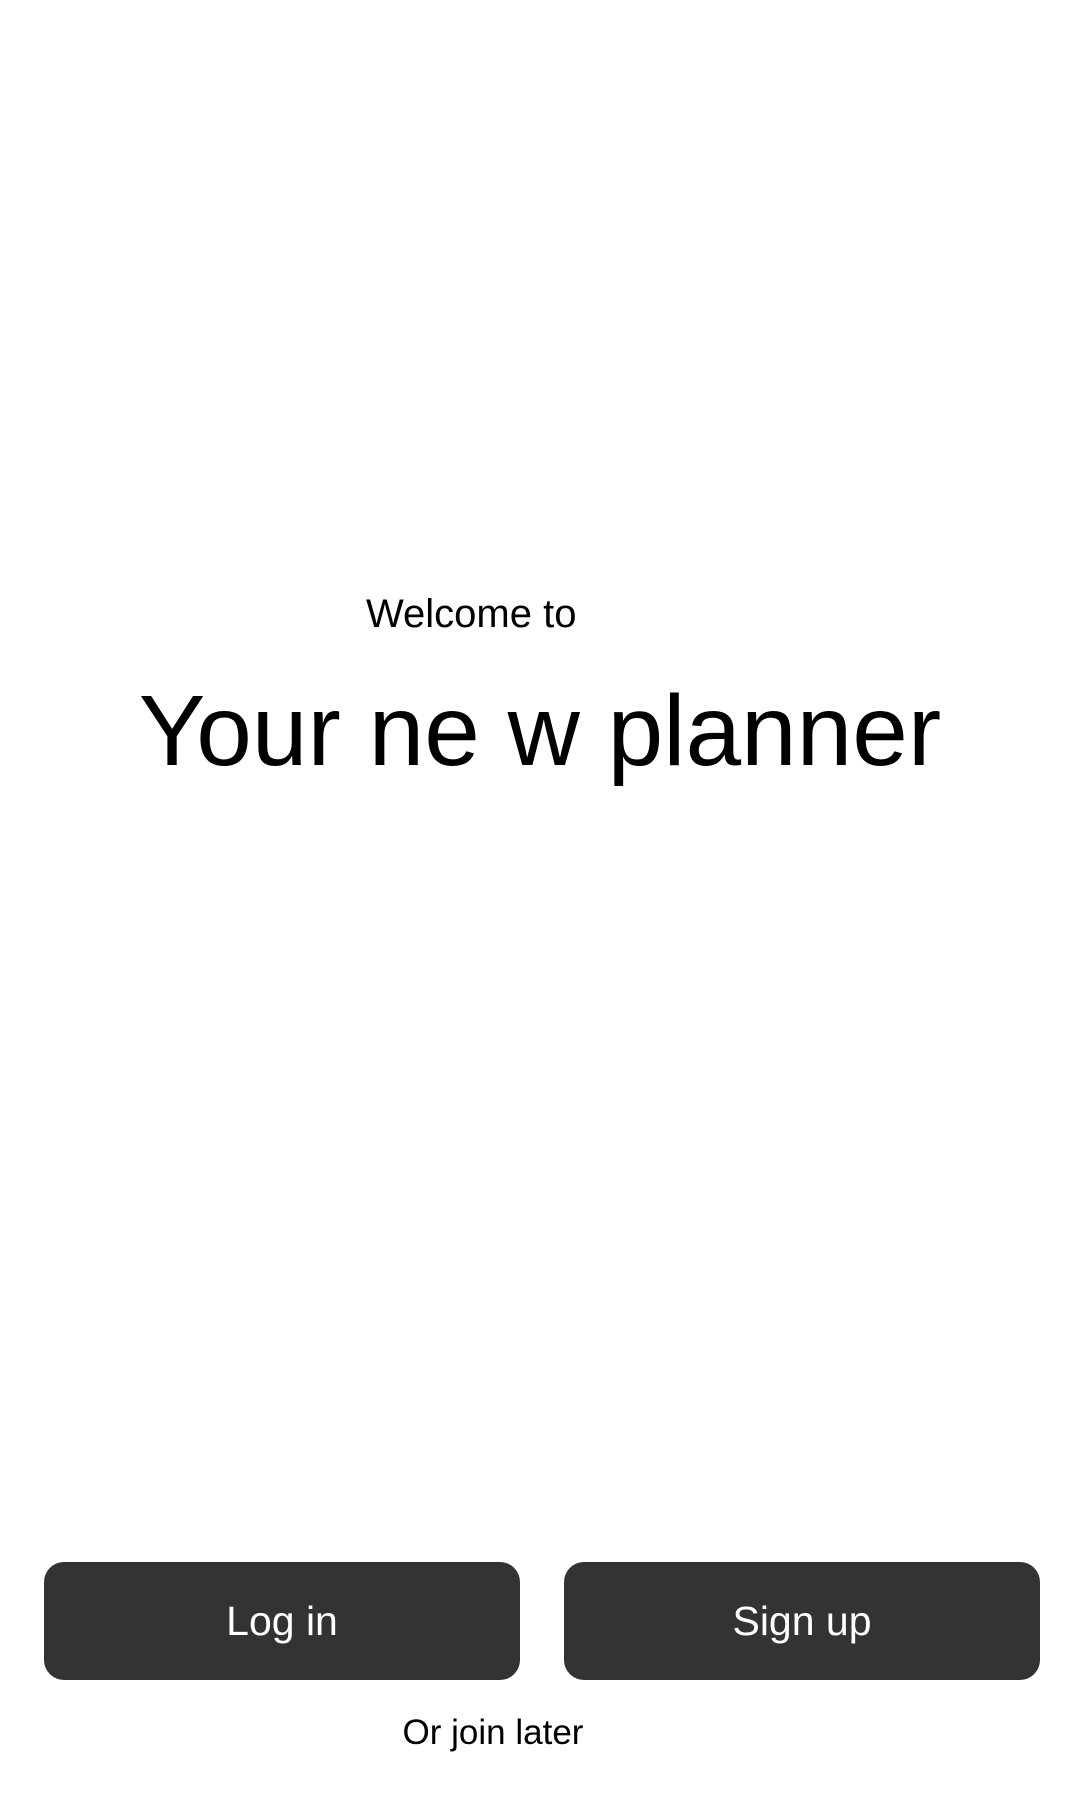  Describe the element at coordinates (493, 1733) in the screenshot. I see `join-later-link: Or join later` at that location.